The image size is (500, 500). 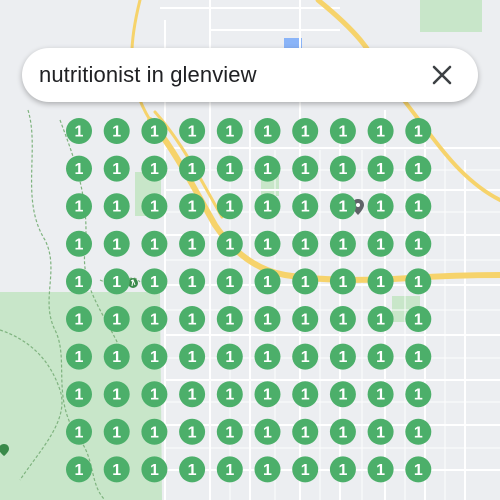 I want to click on close-icon, so click(x=442, y=75).